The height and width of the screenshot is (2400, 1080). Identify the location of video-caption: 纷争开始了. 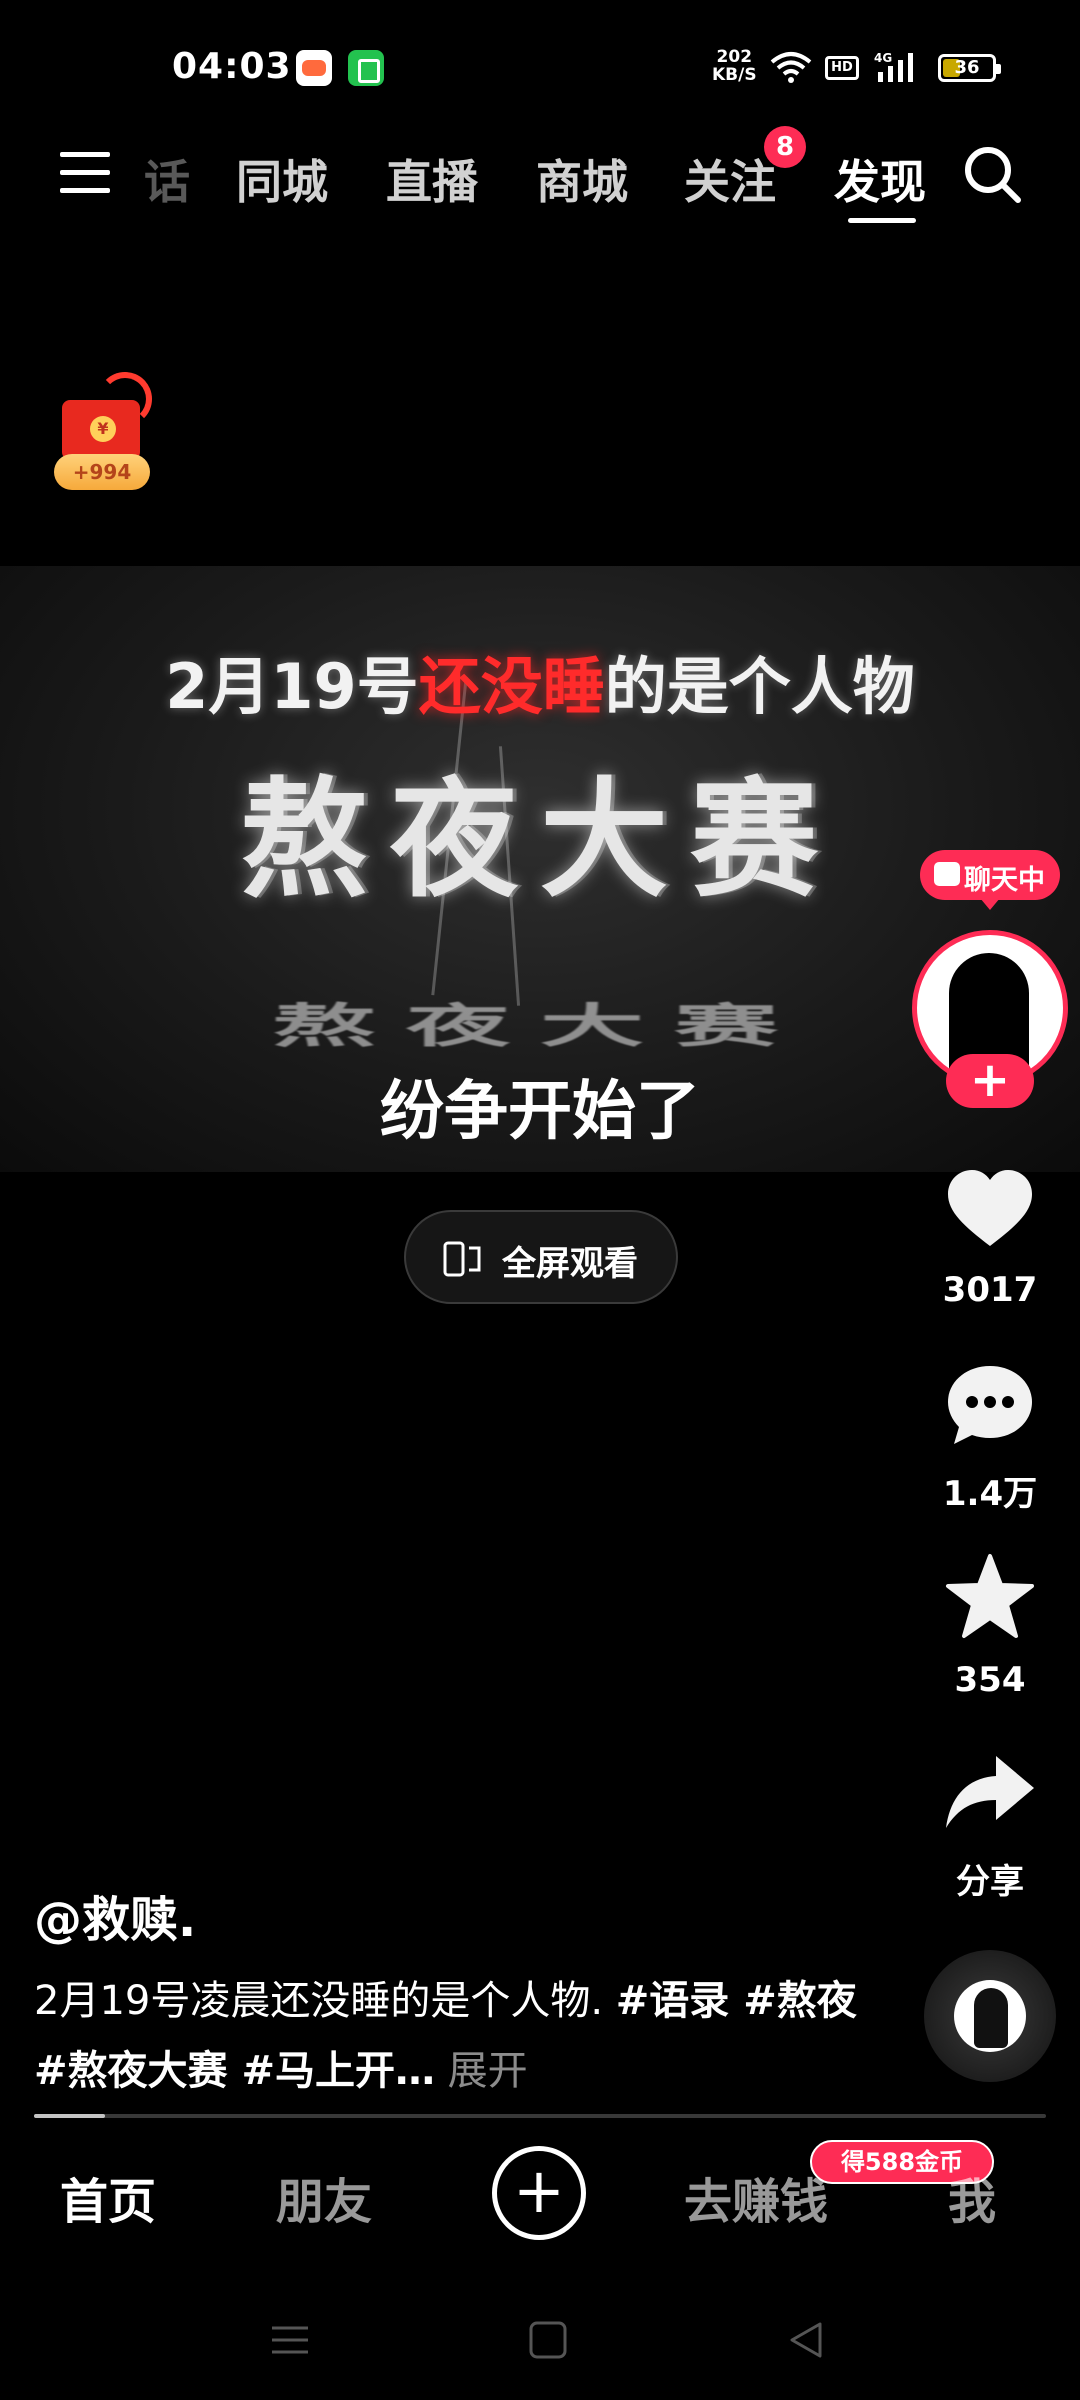
(540, 1112).